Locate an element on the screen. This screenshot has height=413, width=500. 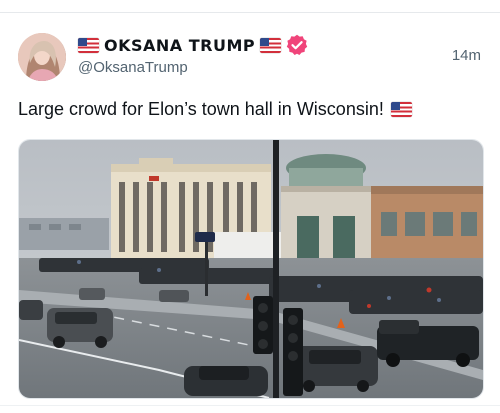
author-name-row: OKЅANA TRUMP is located at coordinates (193, 45).